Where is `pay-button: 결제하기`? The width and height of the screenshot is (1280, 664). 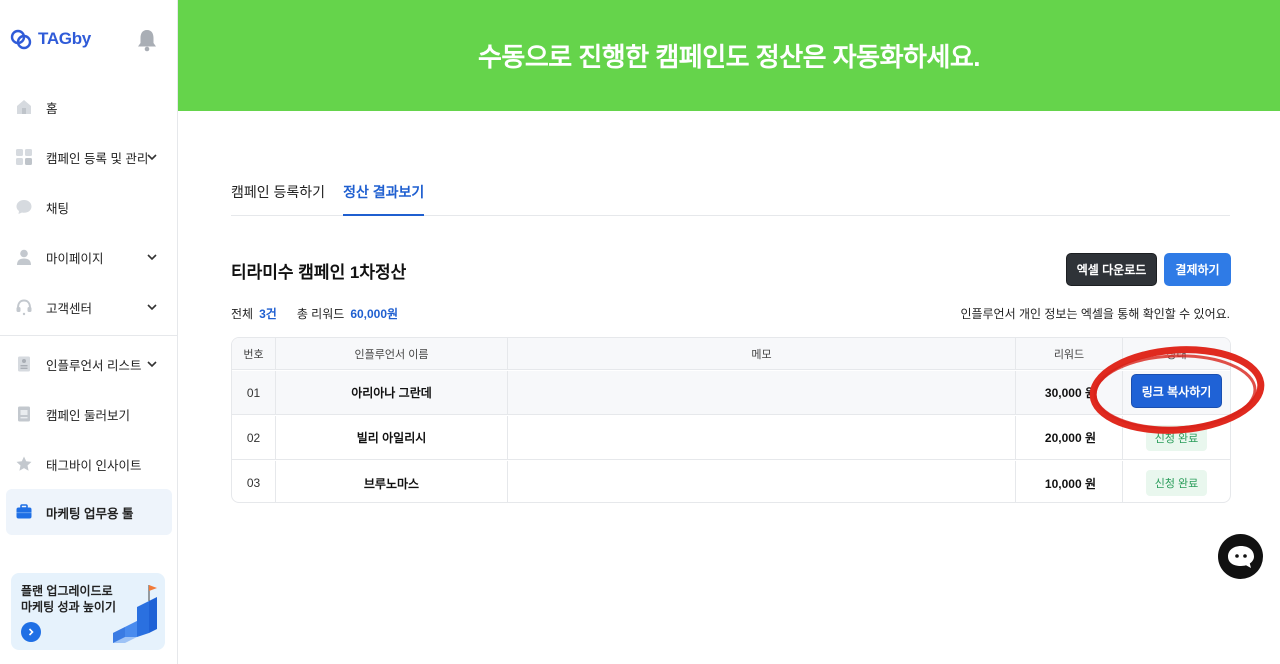 pay-button: 결제하기 is located at coordinates (1197, 269).